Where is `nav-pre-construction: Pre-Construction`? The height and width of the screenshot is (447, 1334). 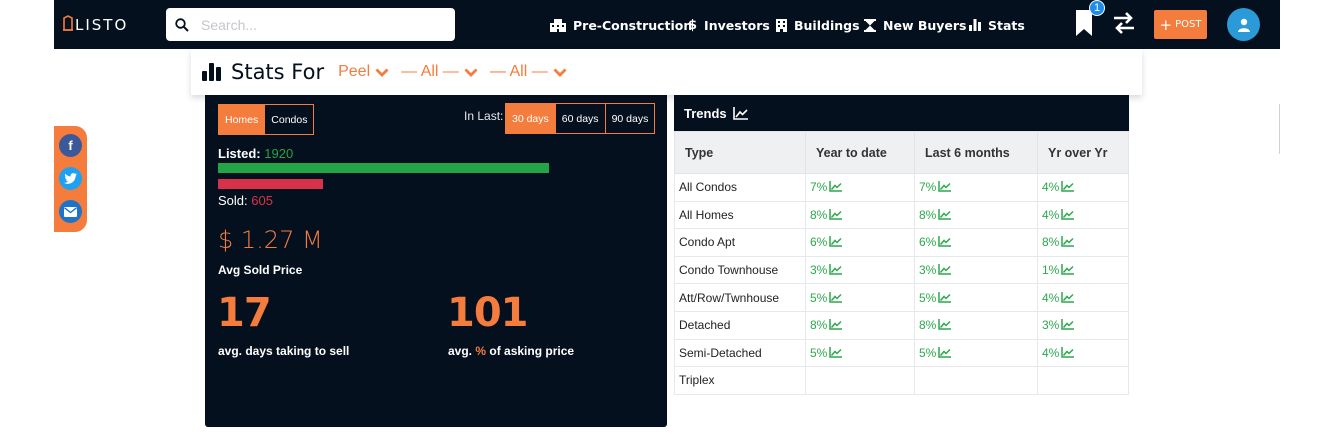 nav-pre-construction: Pre-Construction is located at coordinates (621, 25).